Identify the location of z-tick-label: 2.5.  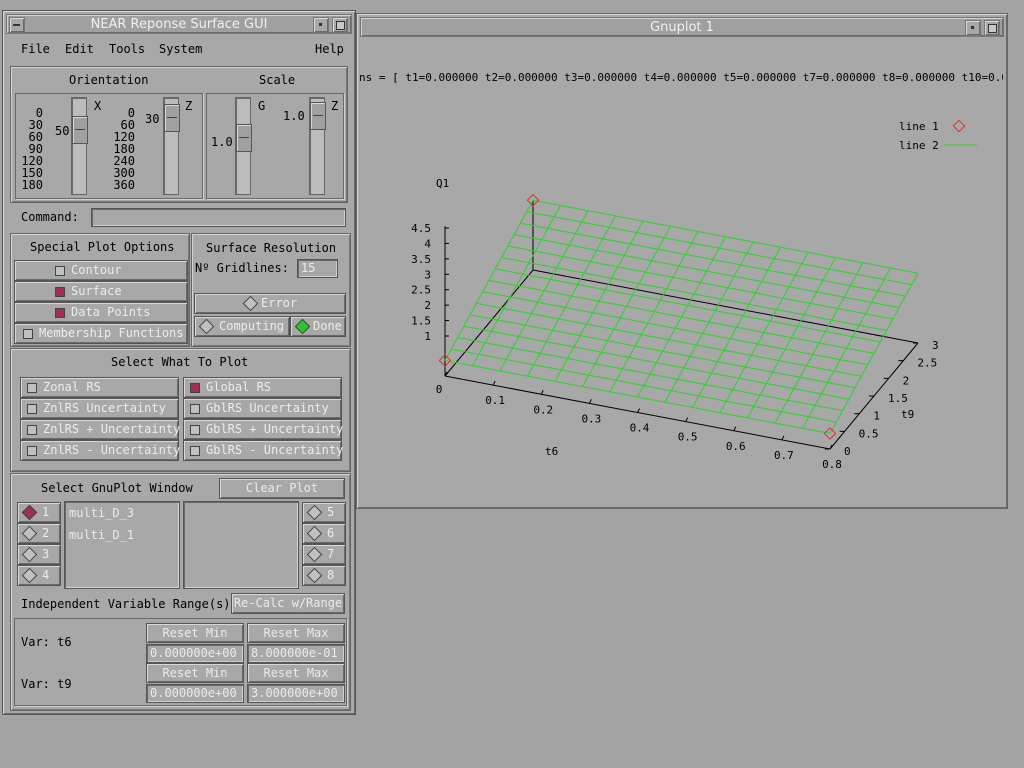
(421, 290).